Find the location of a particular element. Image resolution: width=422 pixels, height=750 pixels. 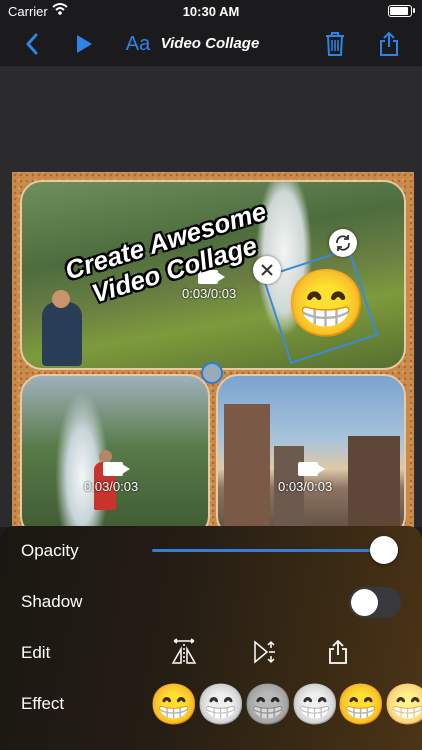

sticker-emoji: 😁 is located at coordinates (326, 303).